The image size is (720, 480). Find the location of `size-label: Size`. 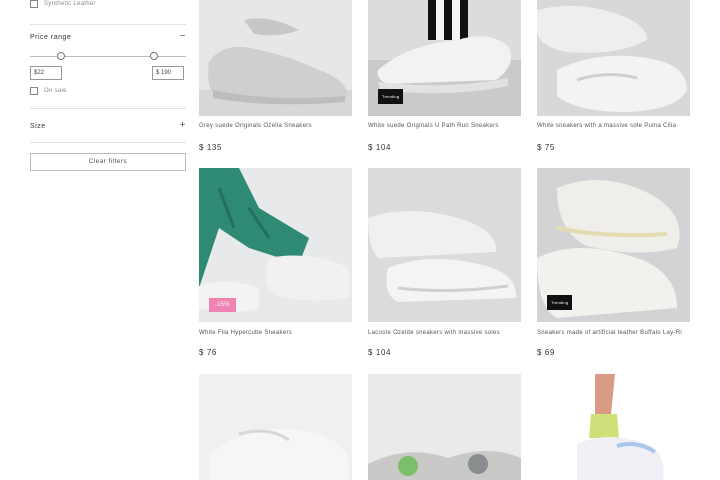

size-label: Size is located at coordinates (38, 126).